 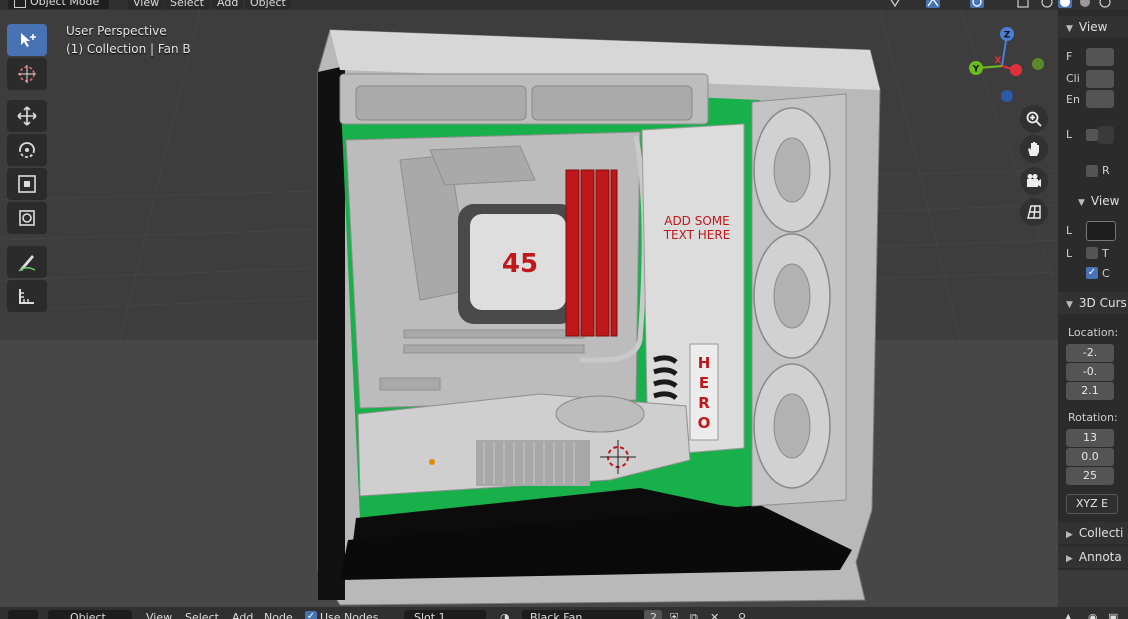 What do you see at coordinates (714, 615) in the screenshot?
I see `unlink-material-icon: ✕` at bounding box center [714, 615].